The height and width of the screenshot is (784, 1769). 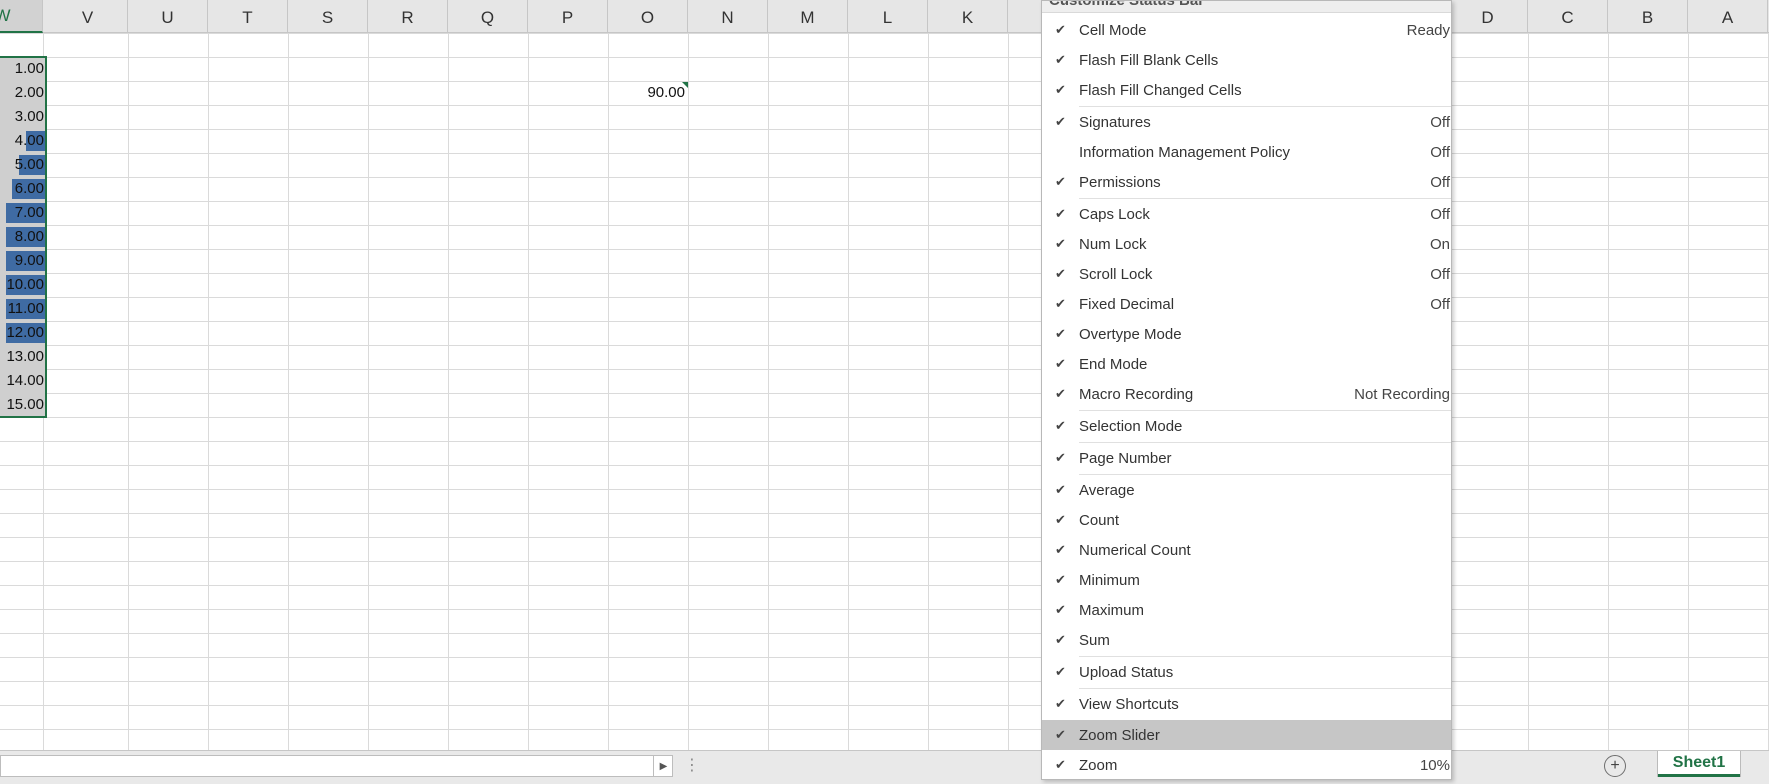 I want to click on cell-w5: 5.00, so click(x=23, y=165).